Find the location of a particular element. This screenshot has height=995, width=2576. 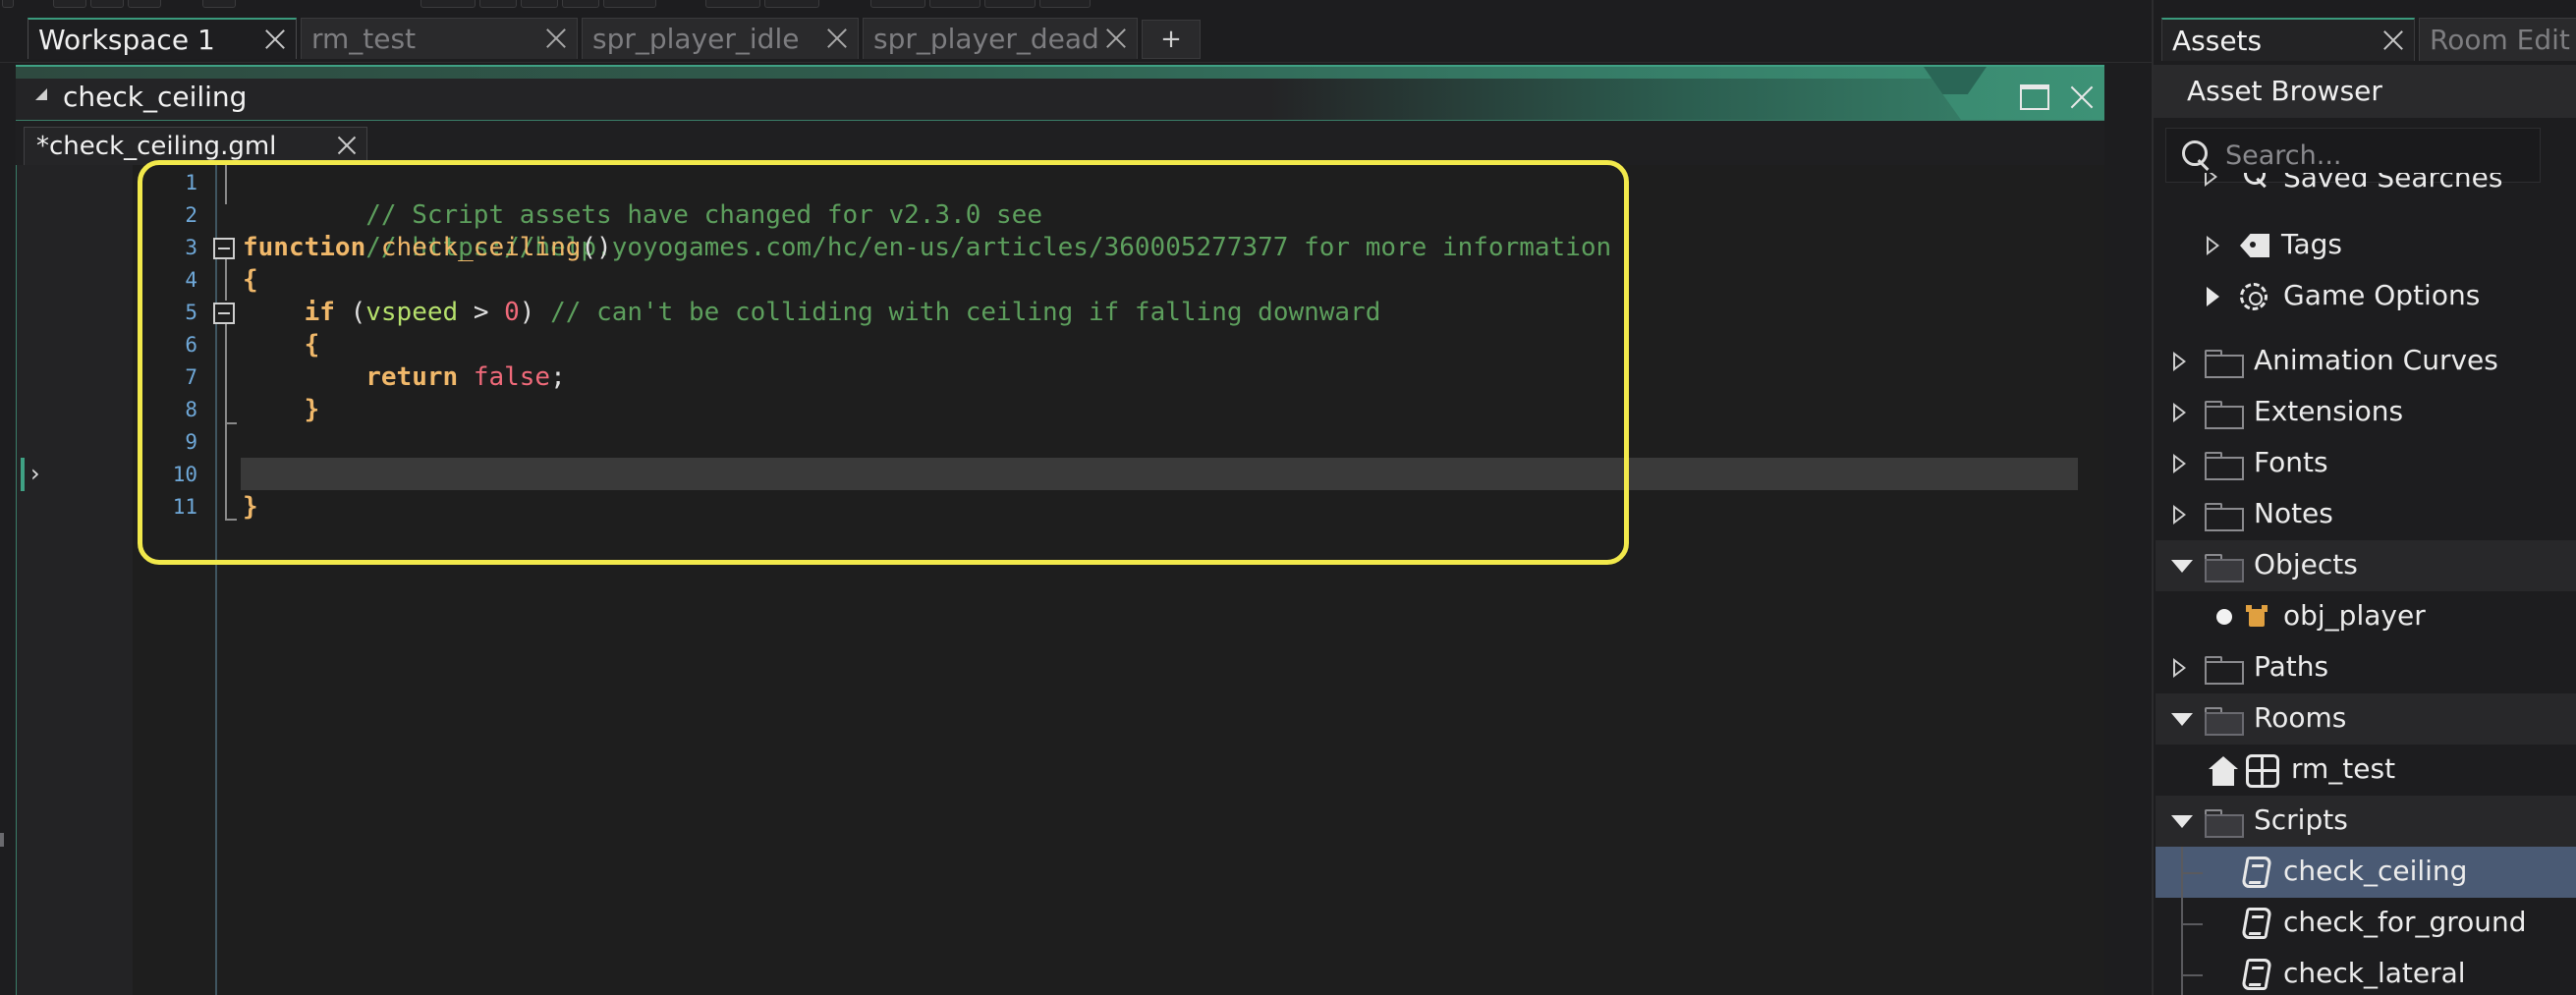

line-number: 5 is located at coordinates (191, 312).